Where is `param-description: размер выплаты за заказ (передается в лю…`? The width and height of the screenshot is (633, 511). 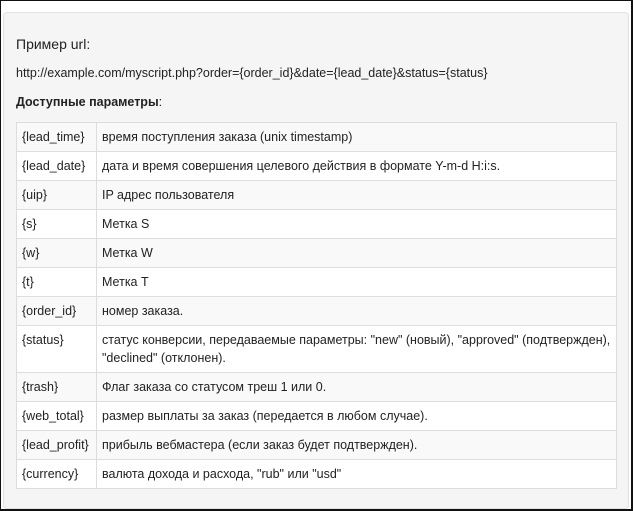
param-description: размер выплаты за заказ (передается в лю… is located at coordinates (356, 416).